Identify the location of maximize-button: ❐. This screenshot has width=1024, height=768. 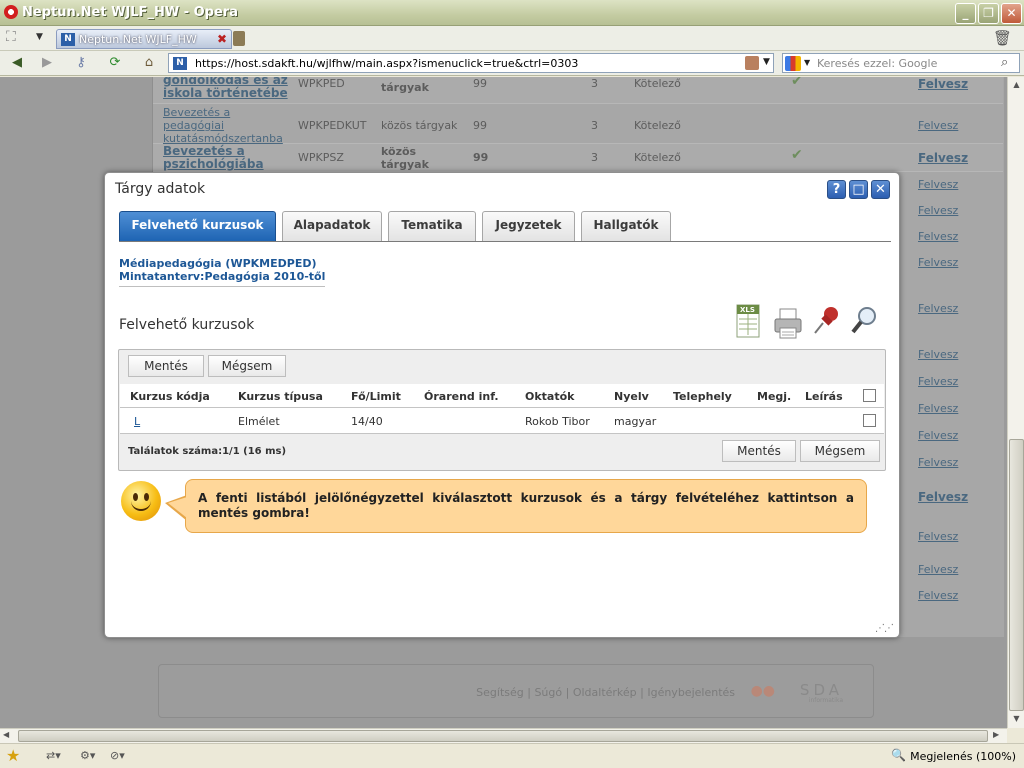
(988, 13).